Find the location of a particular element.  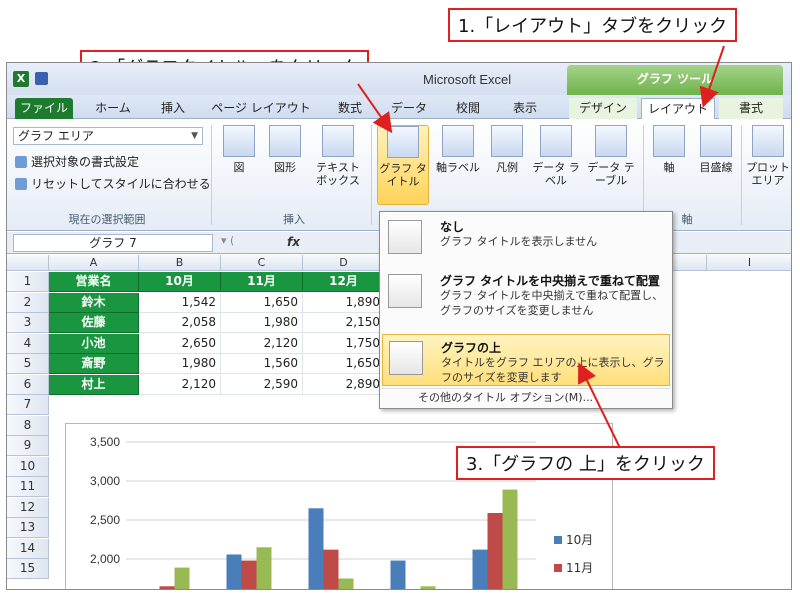

row-header-2: 2 is located at coordinates (28, 302).